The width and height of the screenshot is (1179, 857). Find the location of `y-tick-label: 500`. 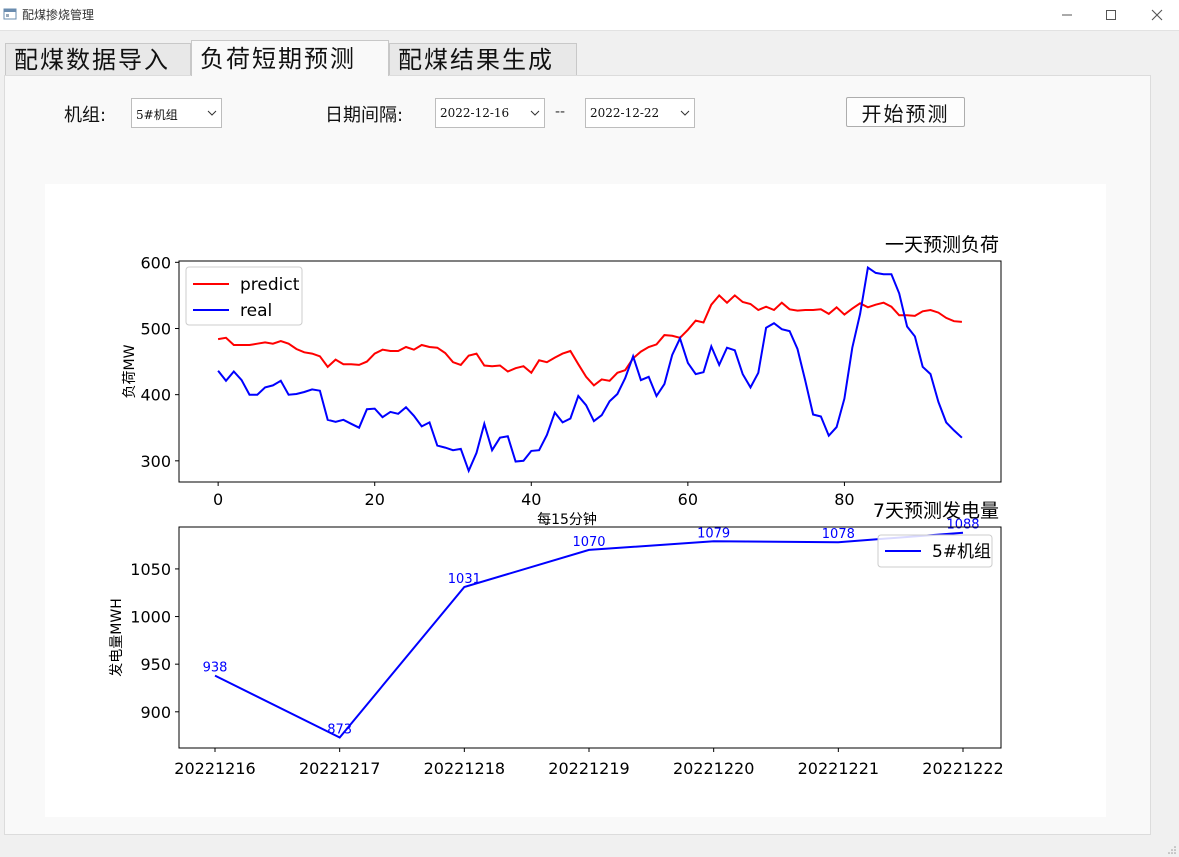

y-tick-label: 500 is located at coordinates (155, 328).